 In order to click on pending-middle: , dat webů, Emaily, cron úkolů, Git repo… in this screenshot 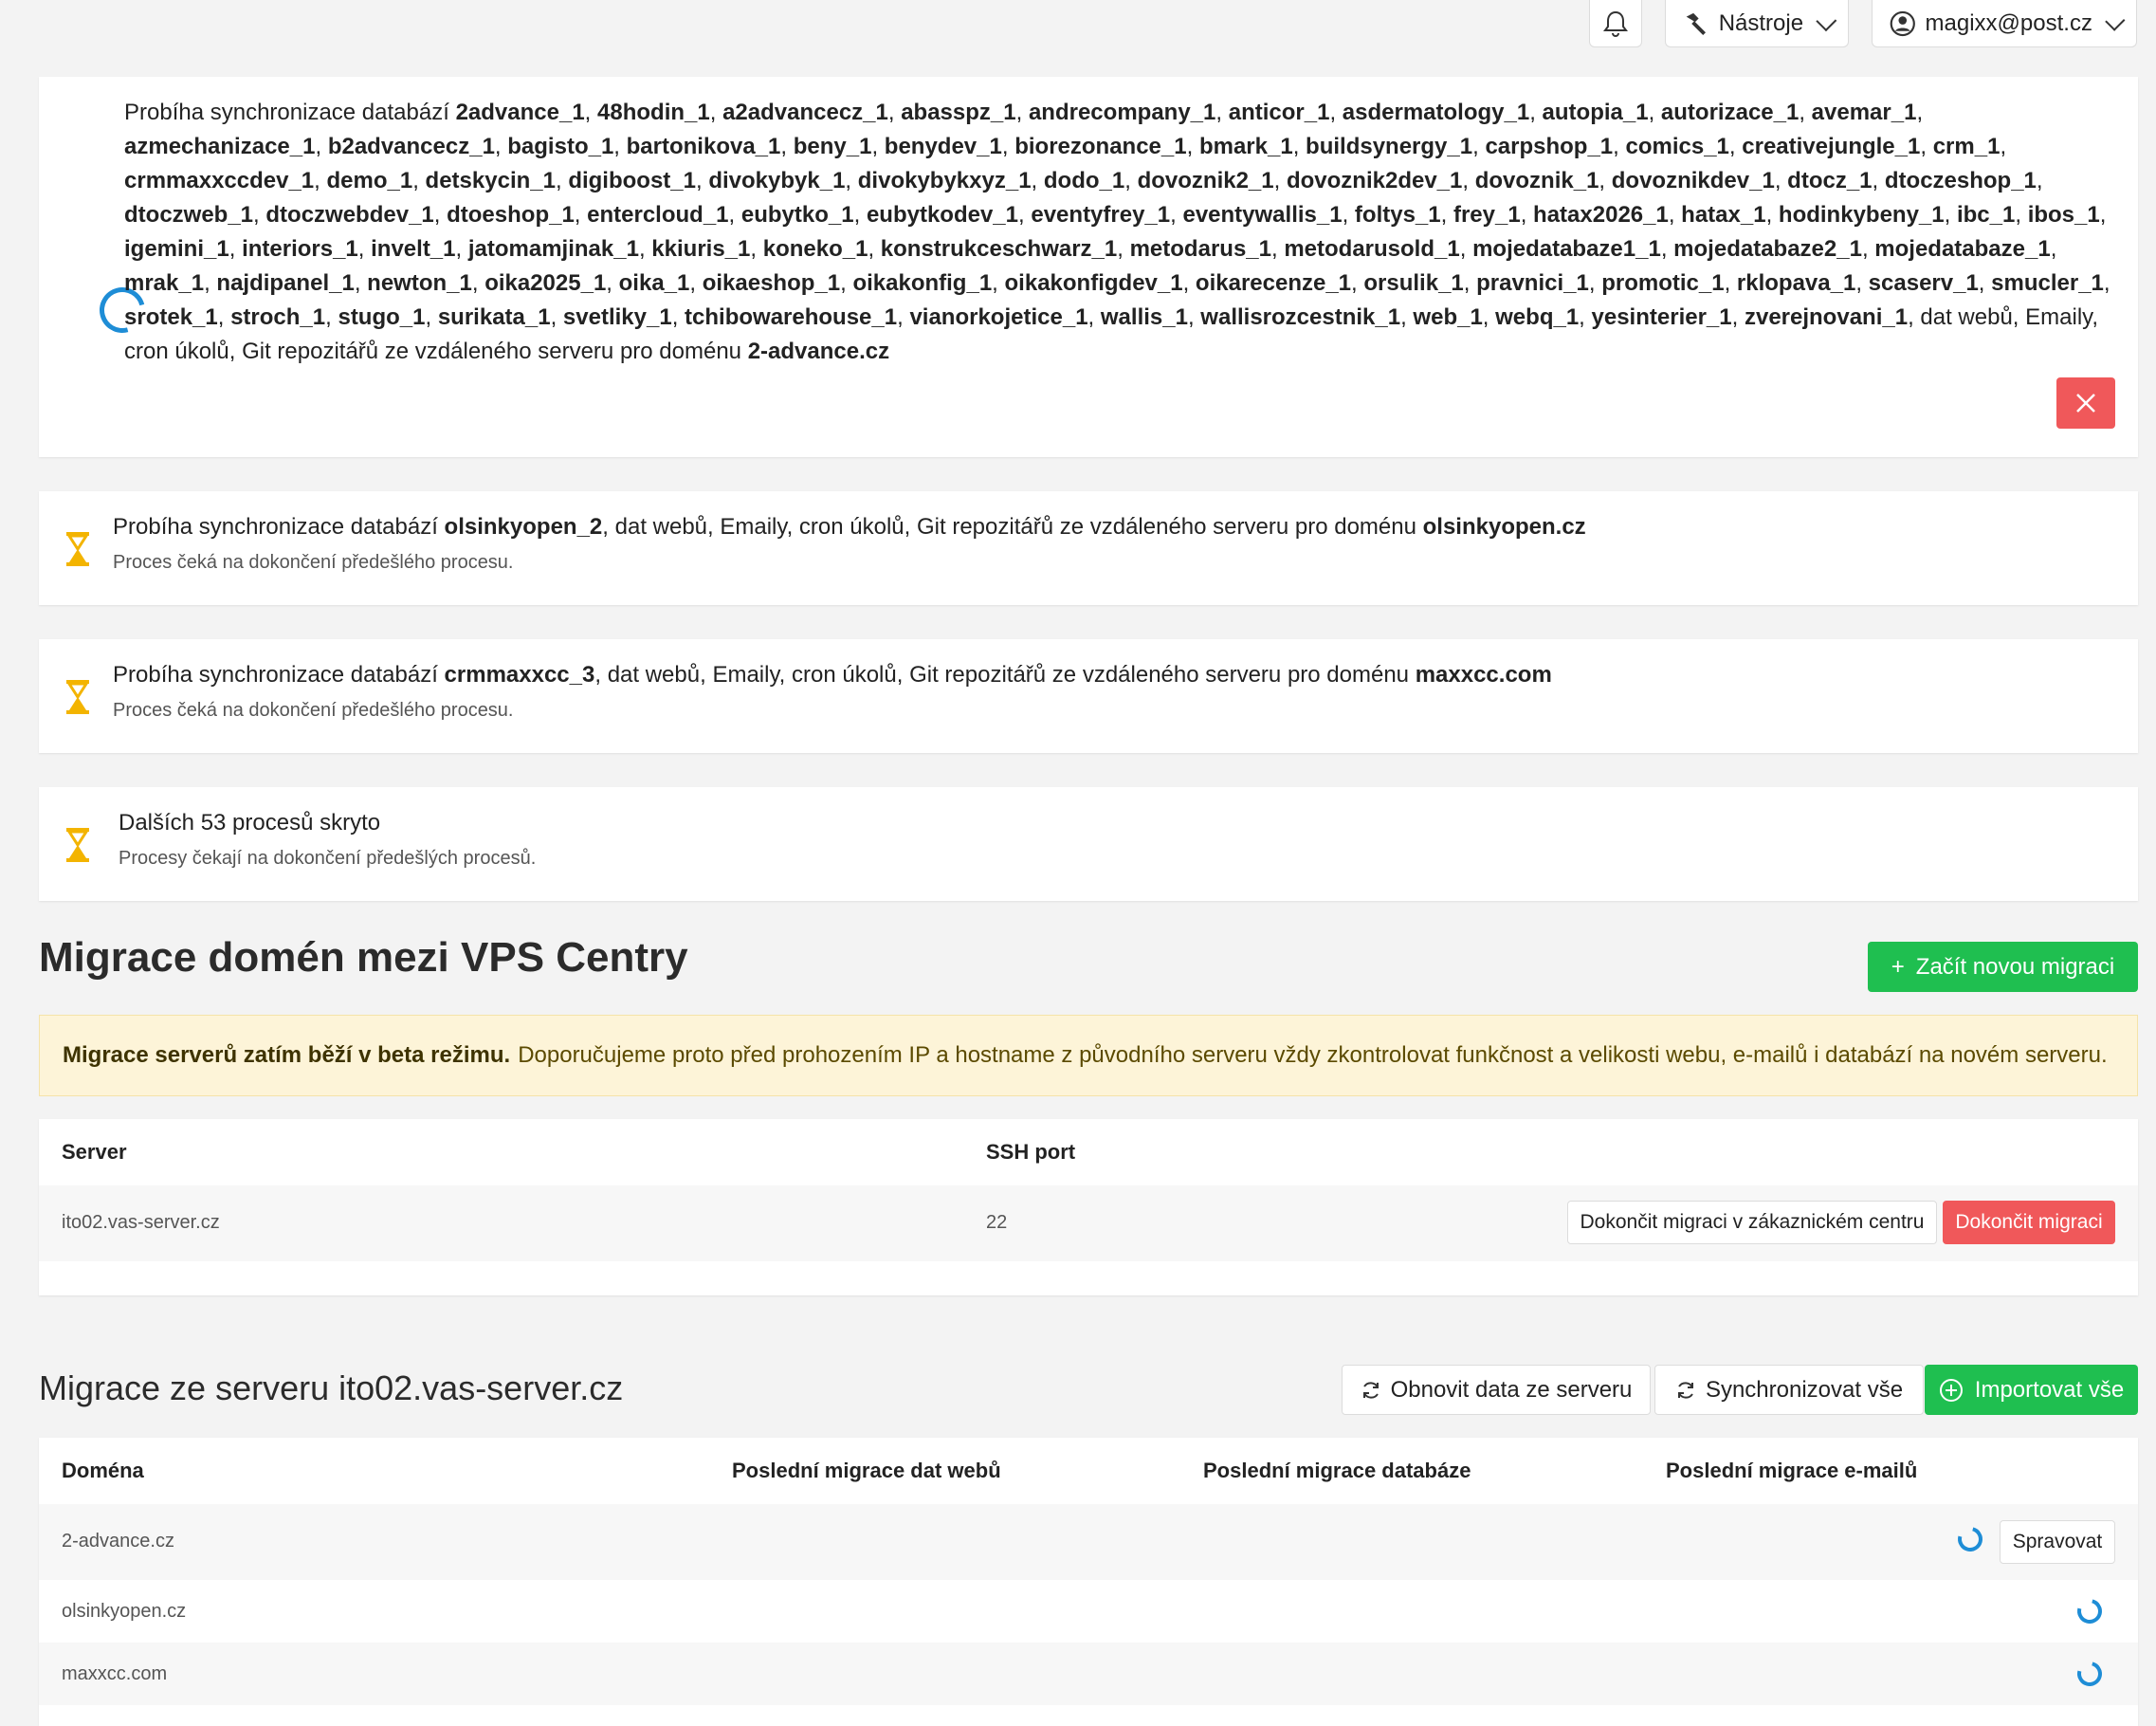, I will do `click(1013, 527)`.